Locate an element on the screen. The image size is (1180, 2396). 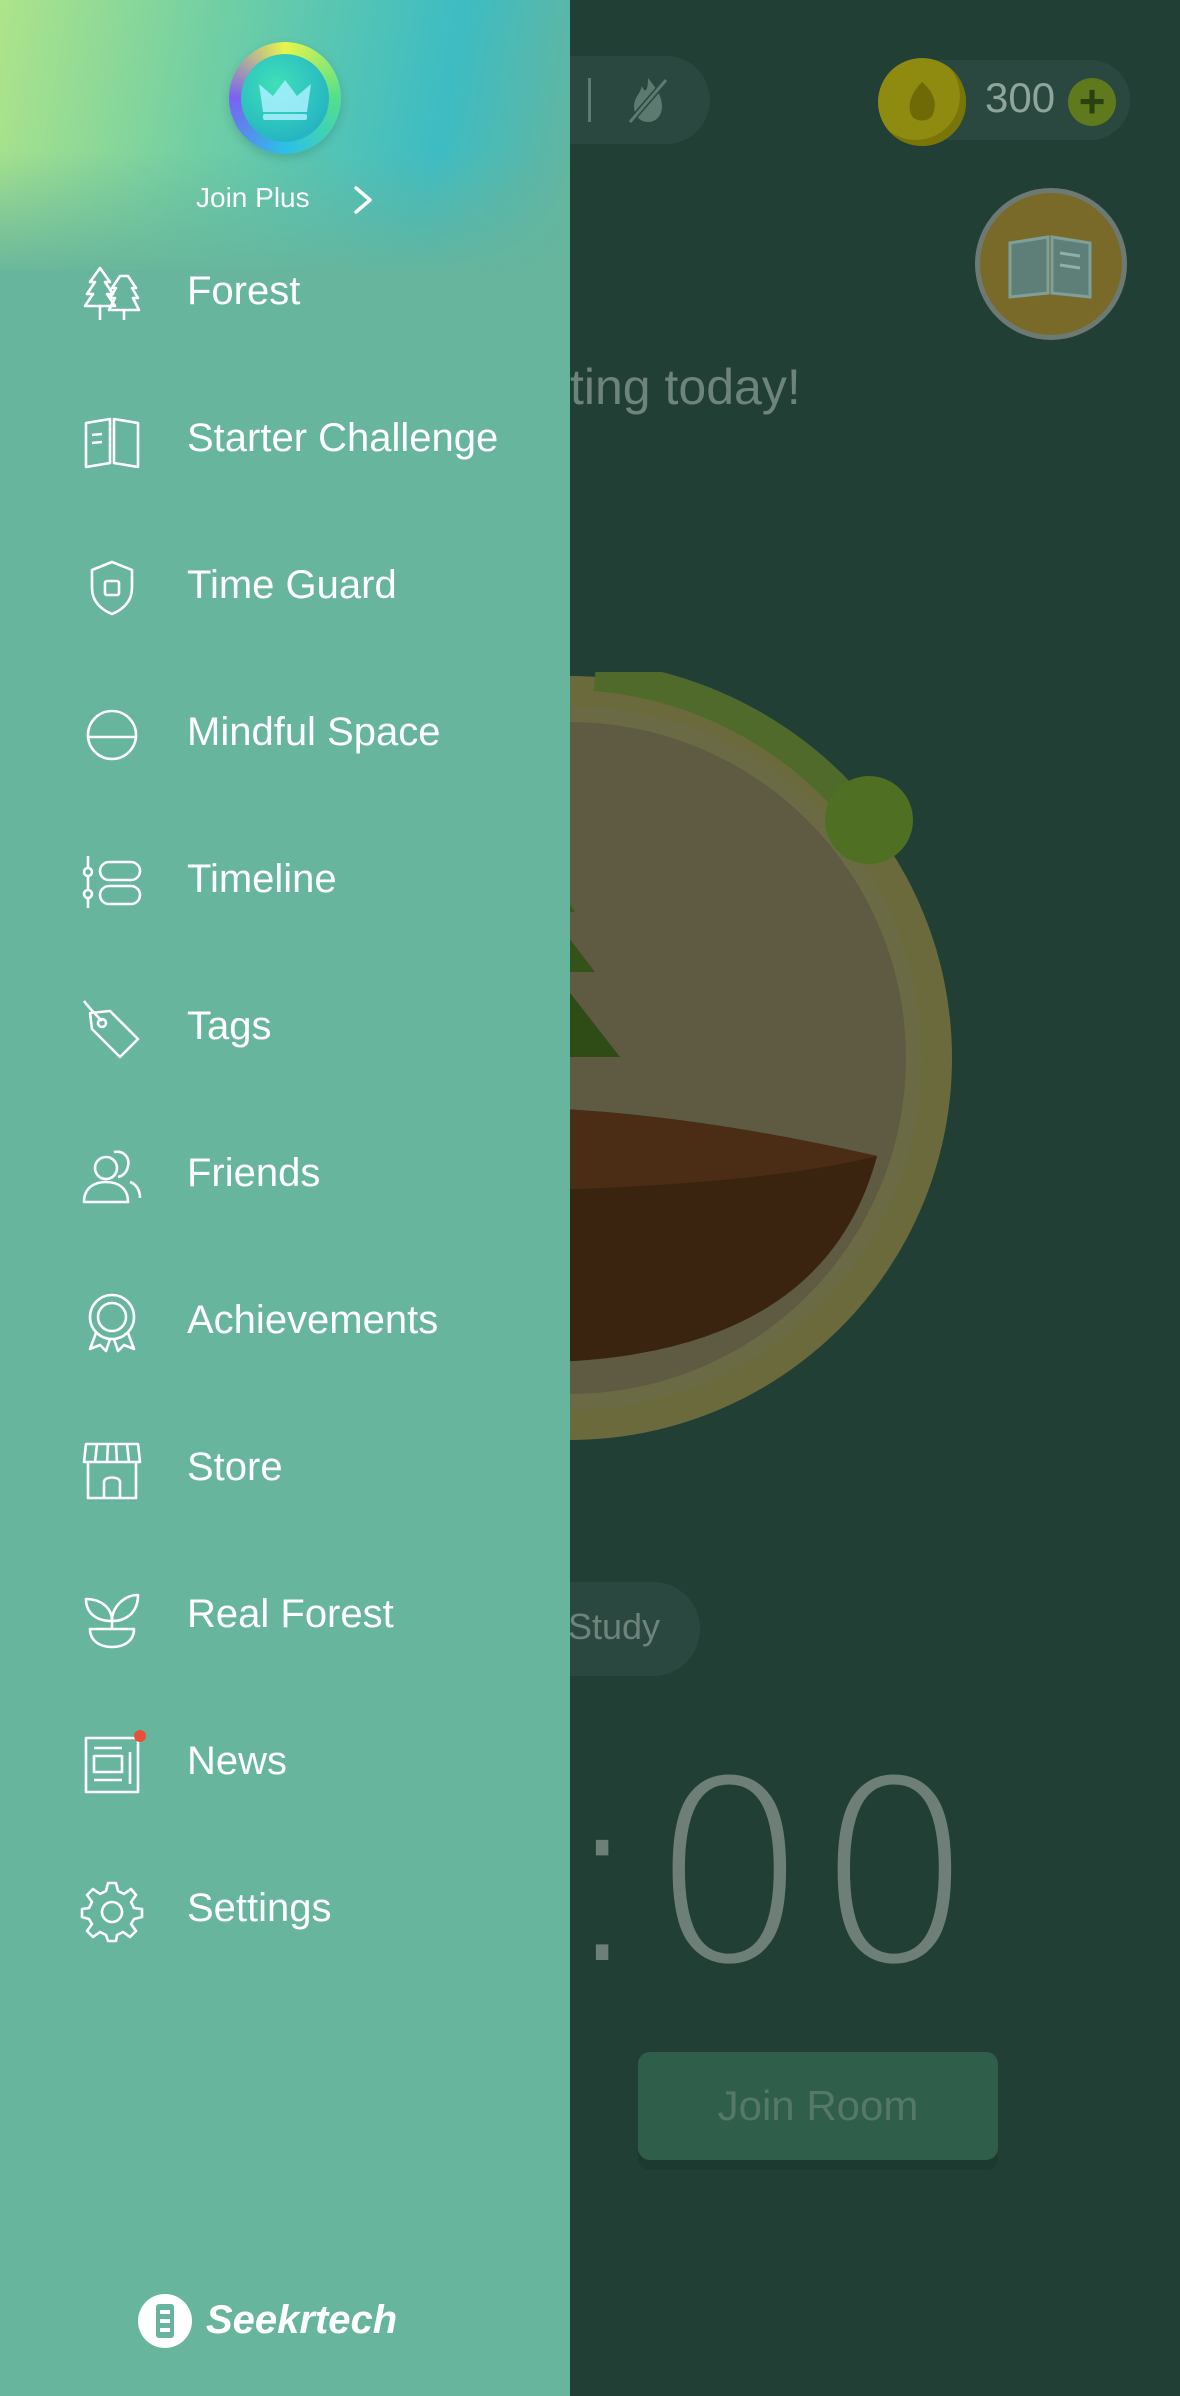
menu-item-settings: Settings is located at coordinates (285, 1911).